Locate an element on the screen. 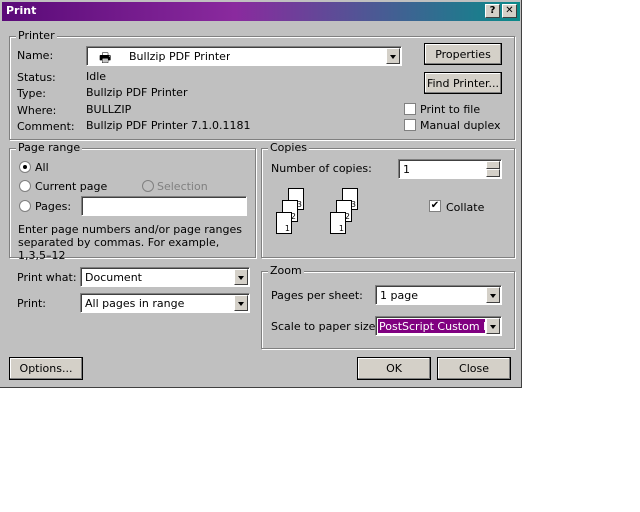 The image size is (640, 512). name-label: Name: is located at coordinates (35, 55).